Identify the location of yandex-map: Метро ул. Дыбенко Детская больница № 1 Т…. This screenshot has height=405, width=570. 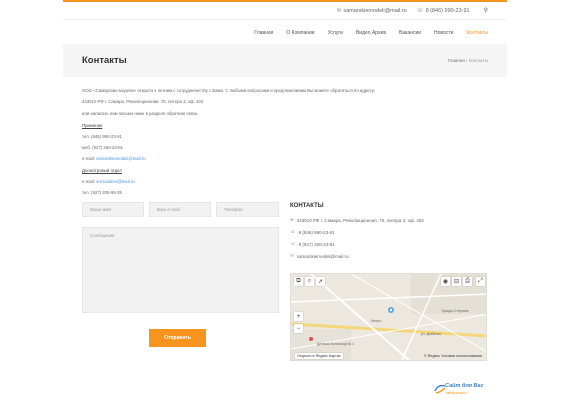
(388, 317).